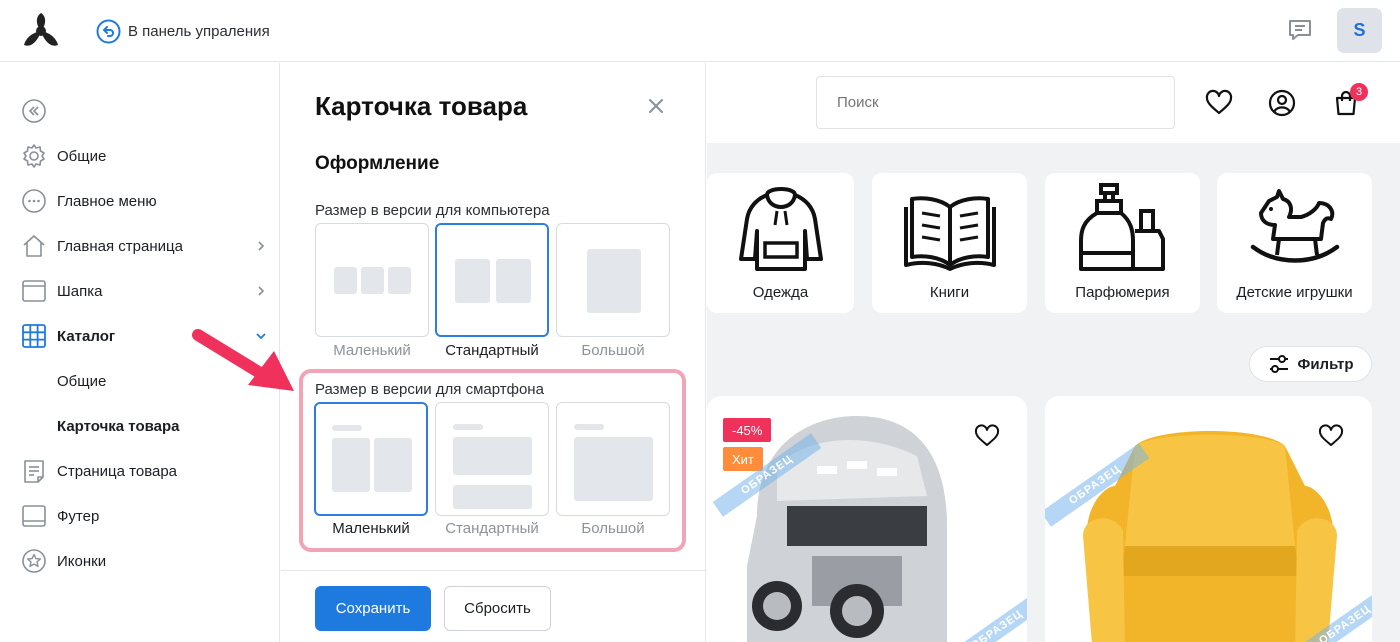  What do you see at coordinates (995, 102) in the screenshot?
I see `search-input` at bounding box center [995, 102].